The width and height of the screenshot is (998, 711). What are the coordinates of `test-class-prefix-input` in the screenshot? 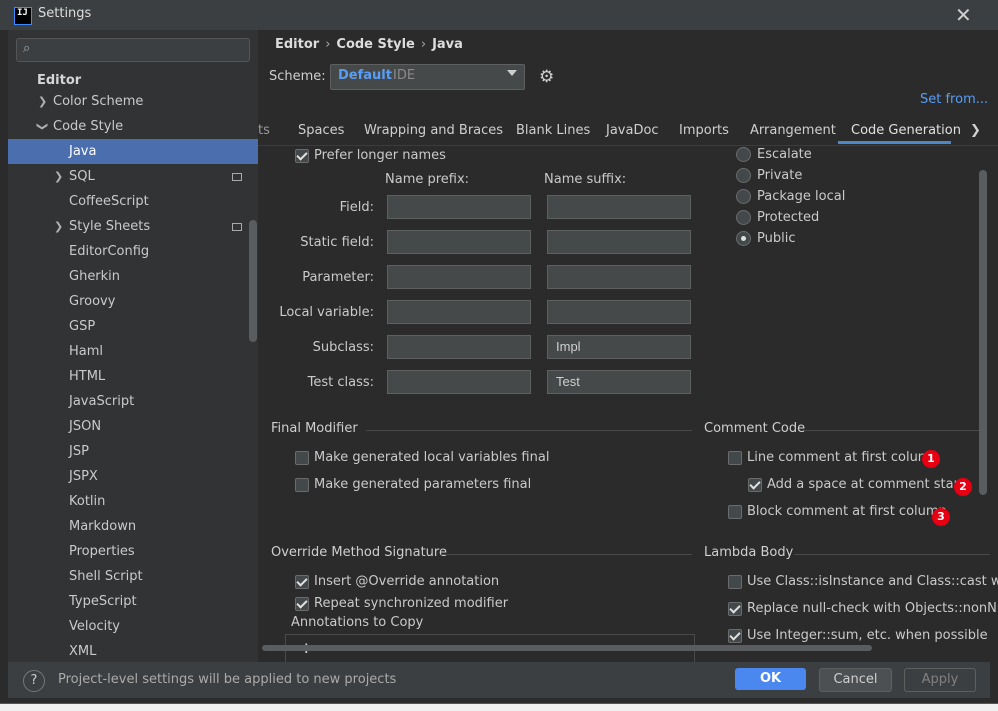 It's located at (459, 382).